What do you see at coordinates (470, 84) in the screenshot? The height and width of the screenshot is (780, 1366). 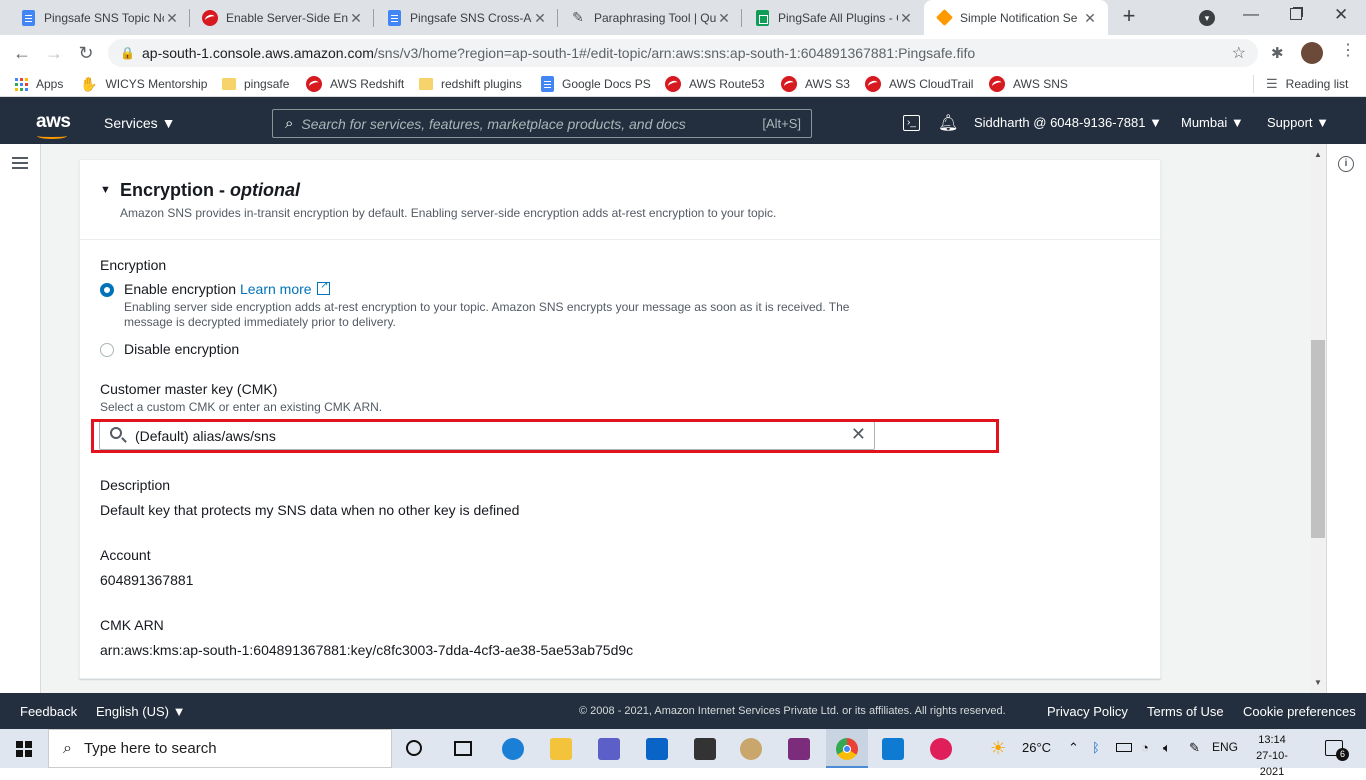 I see `bookmark-redshift-plugins: redshift plugins` at bounding box center [470, 84].